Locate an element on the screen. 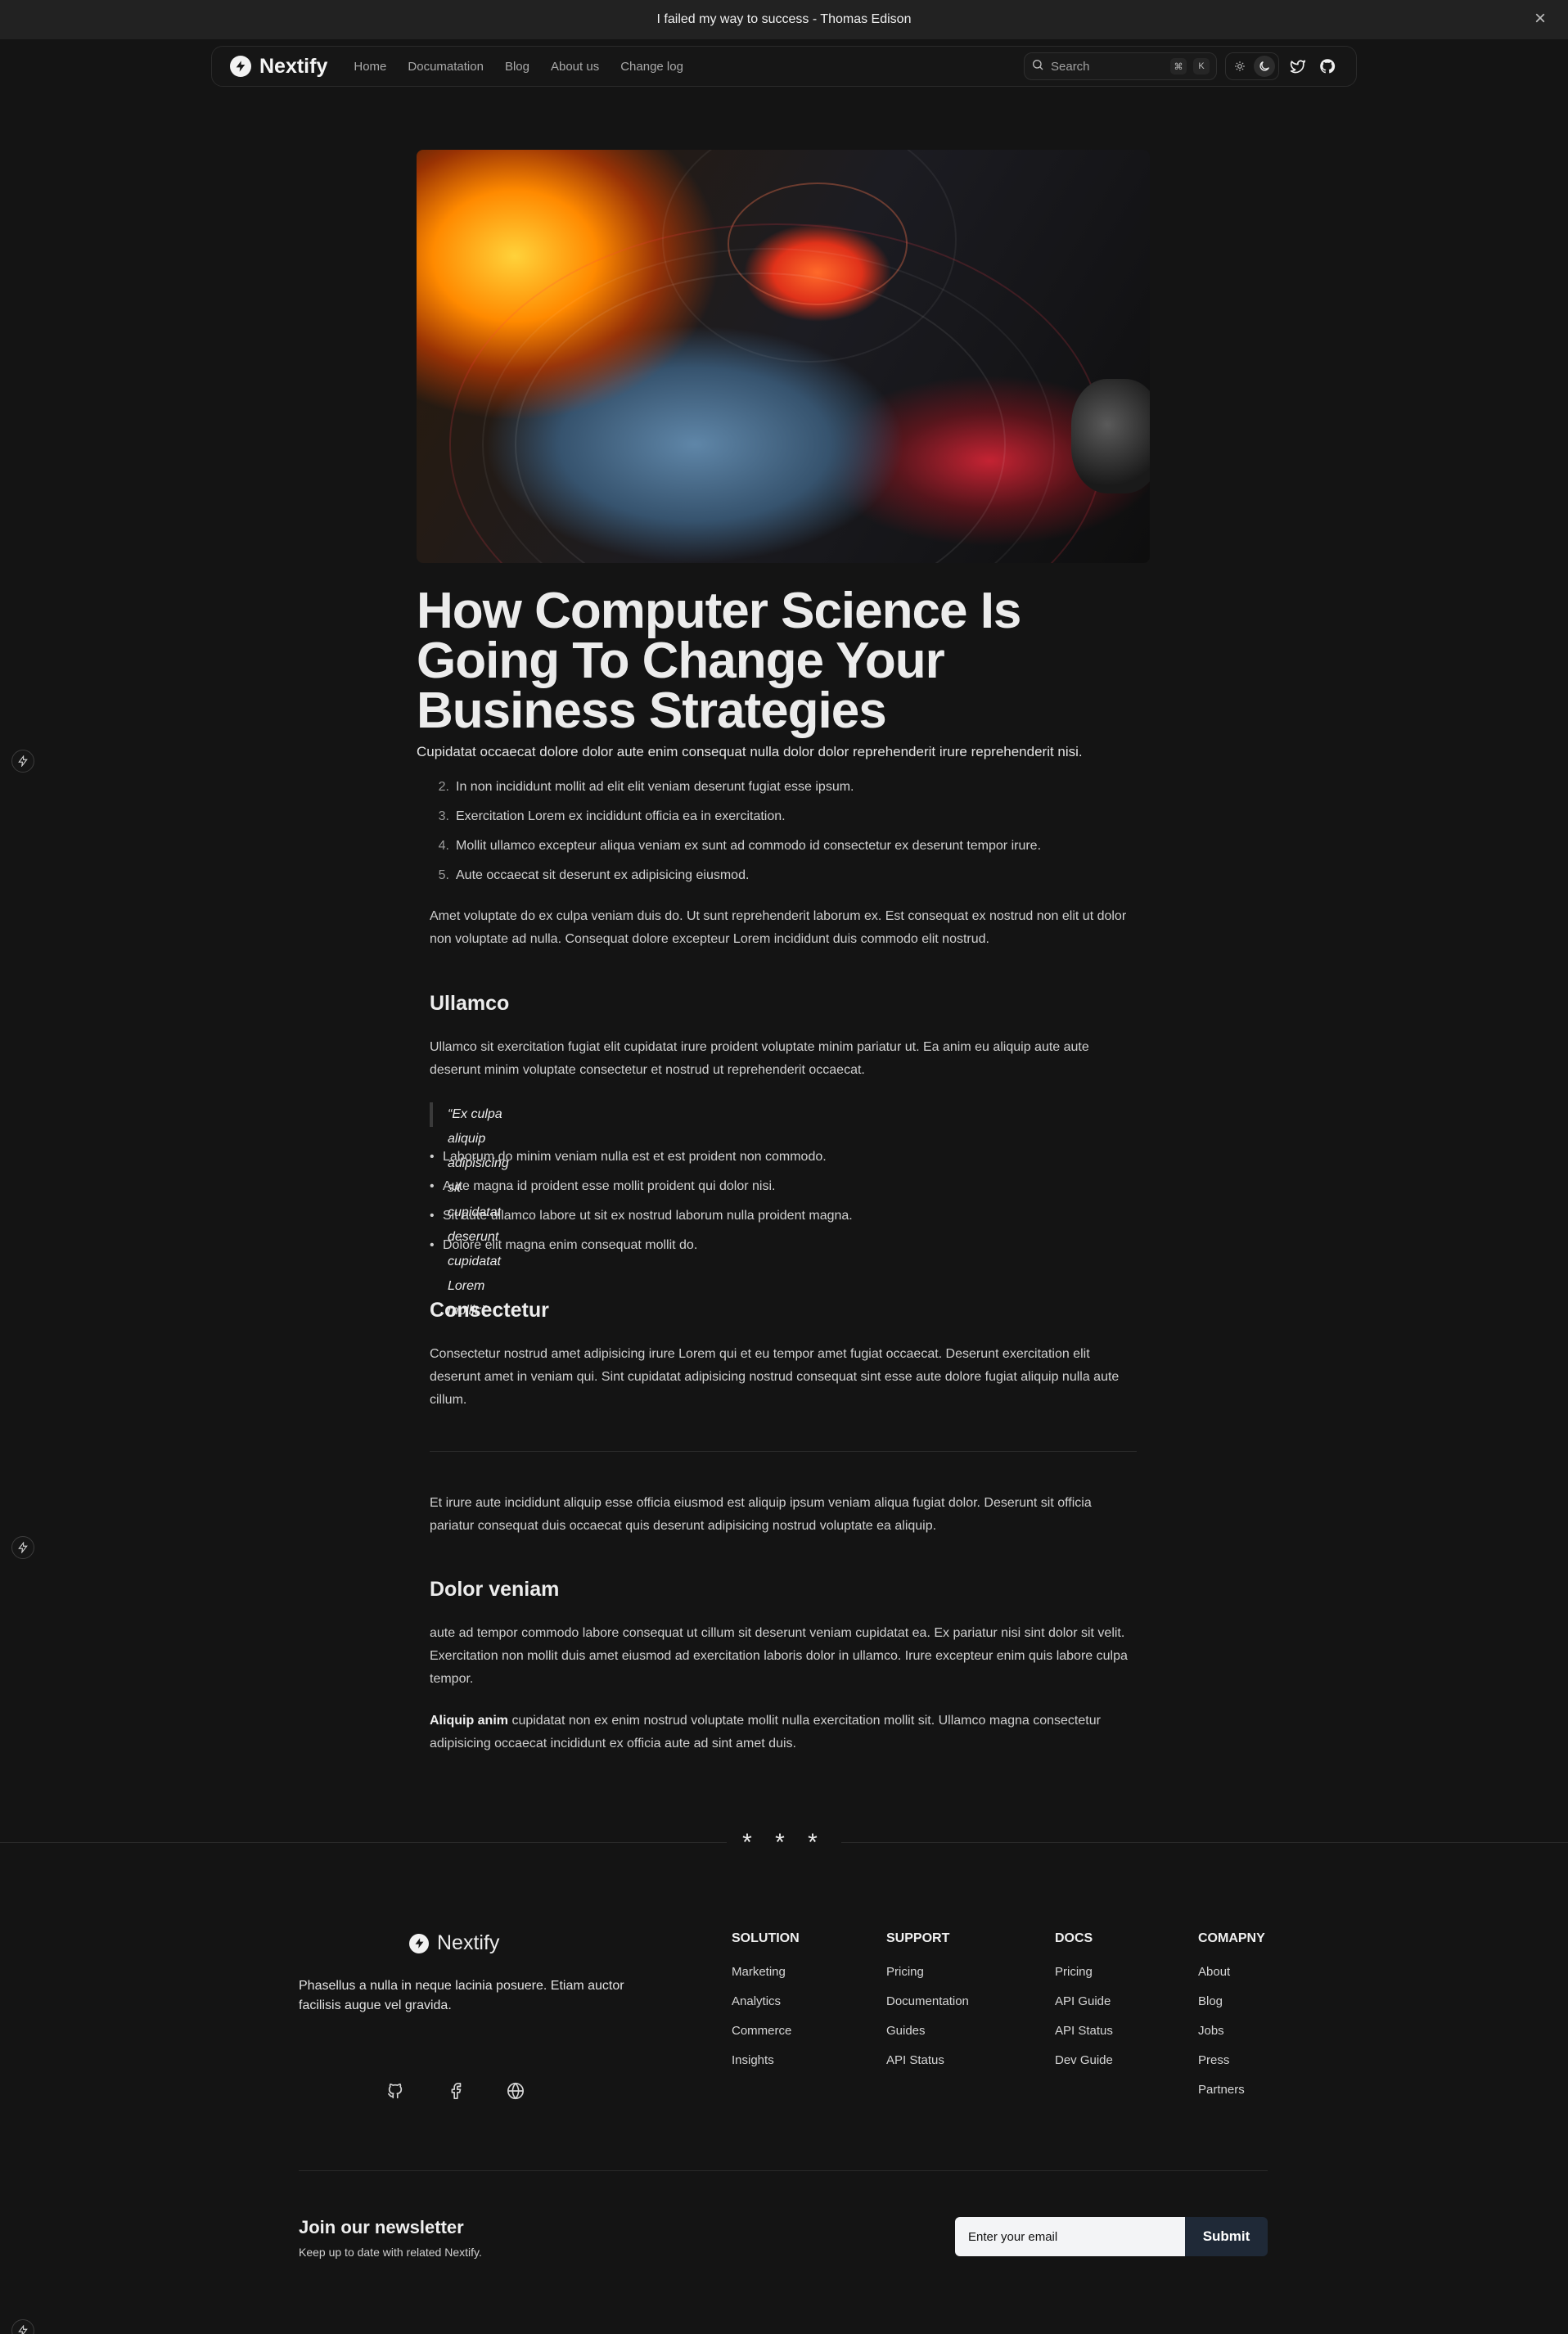 The height and width of the screenshot is (2334, 1568). newsletter-subtitle: Keep up to date with related Nextify. is located at coordinates (390, 2252).